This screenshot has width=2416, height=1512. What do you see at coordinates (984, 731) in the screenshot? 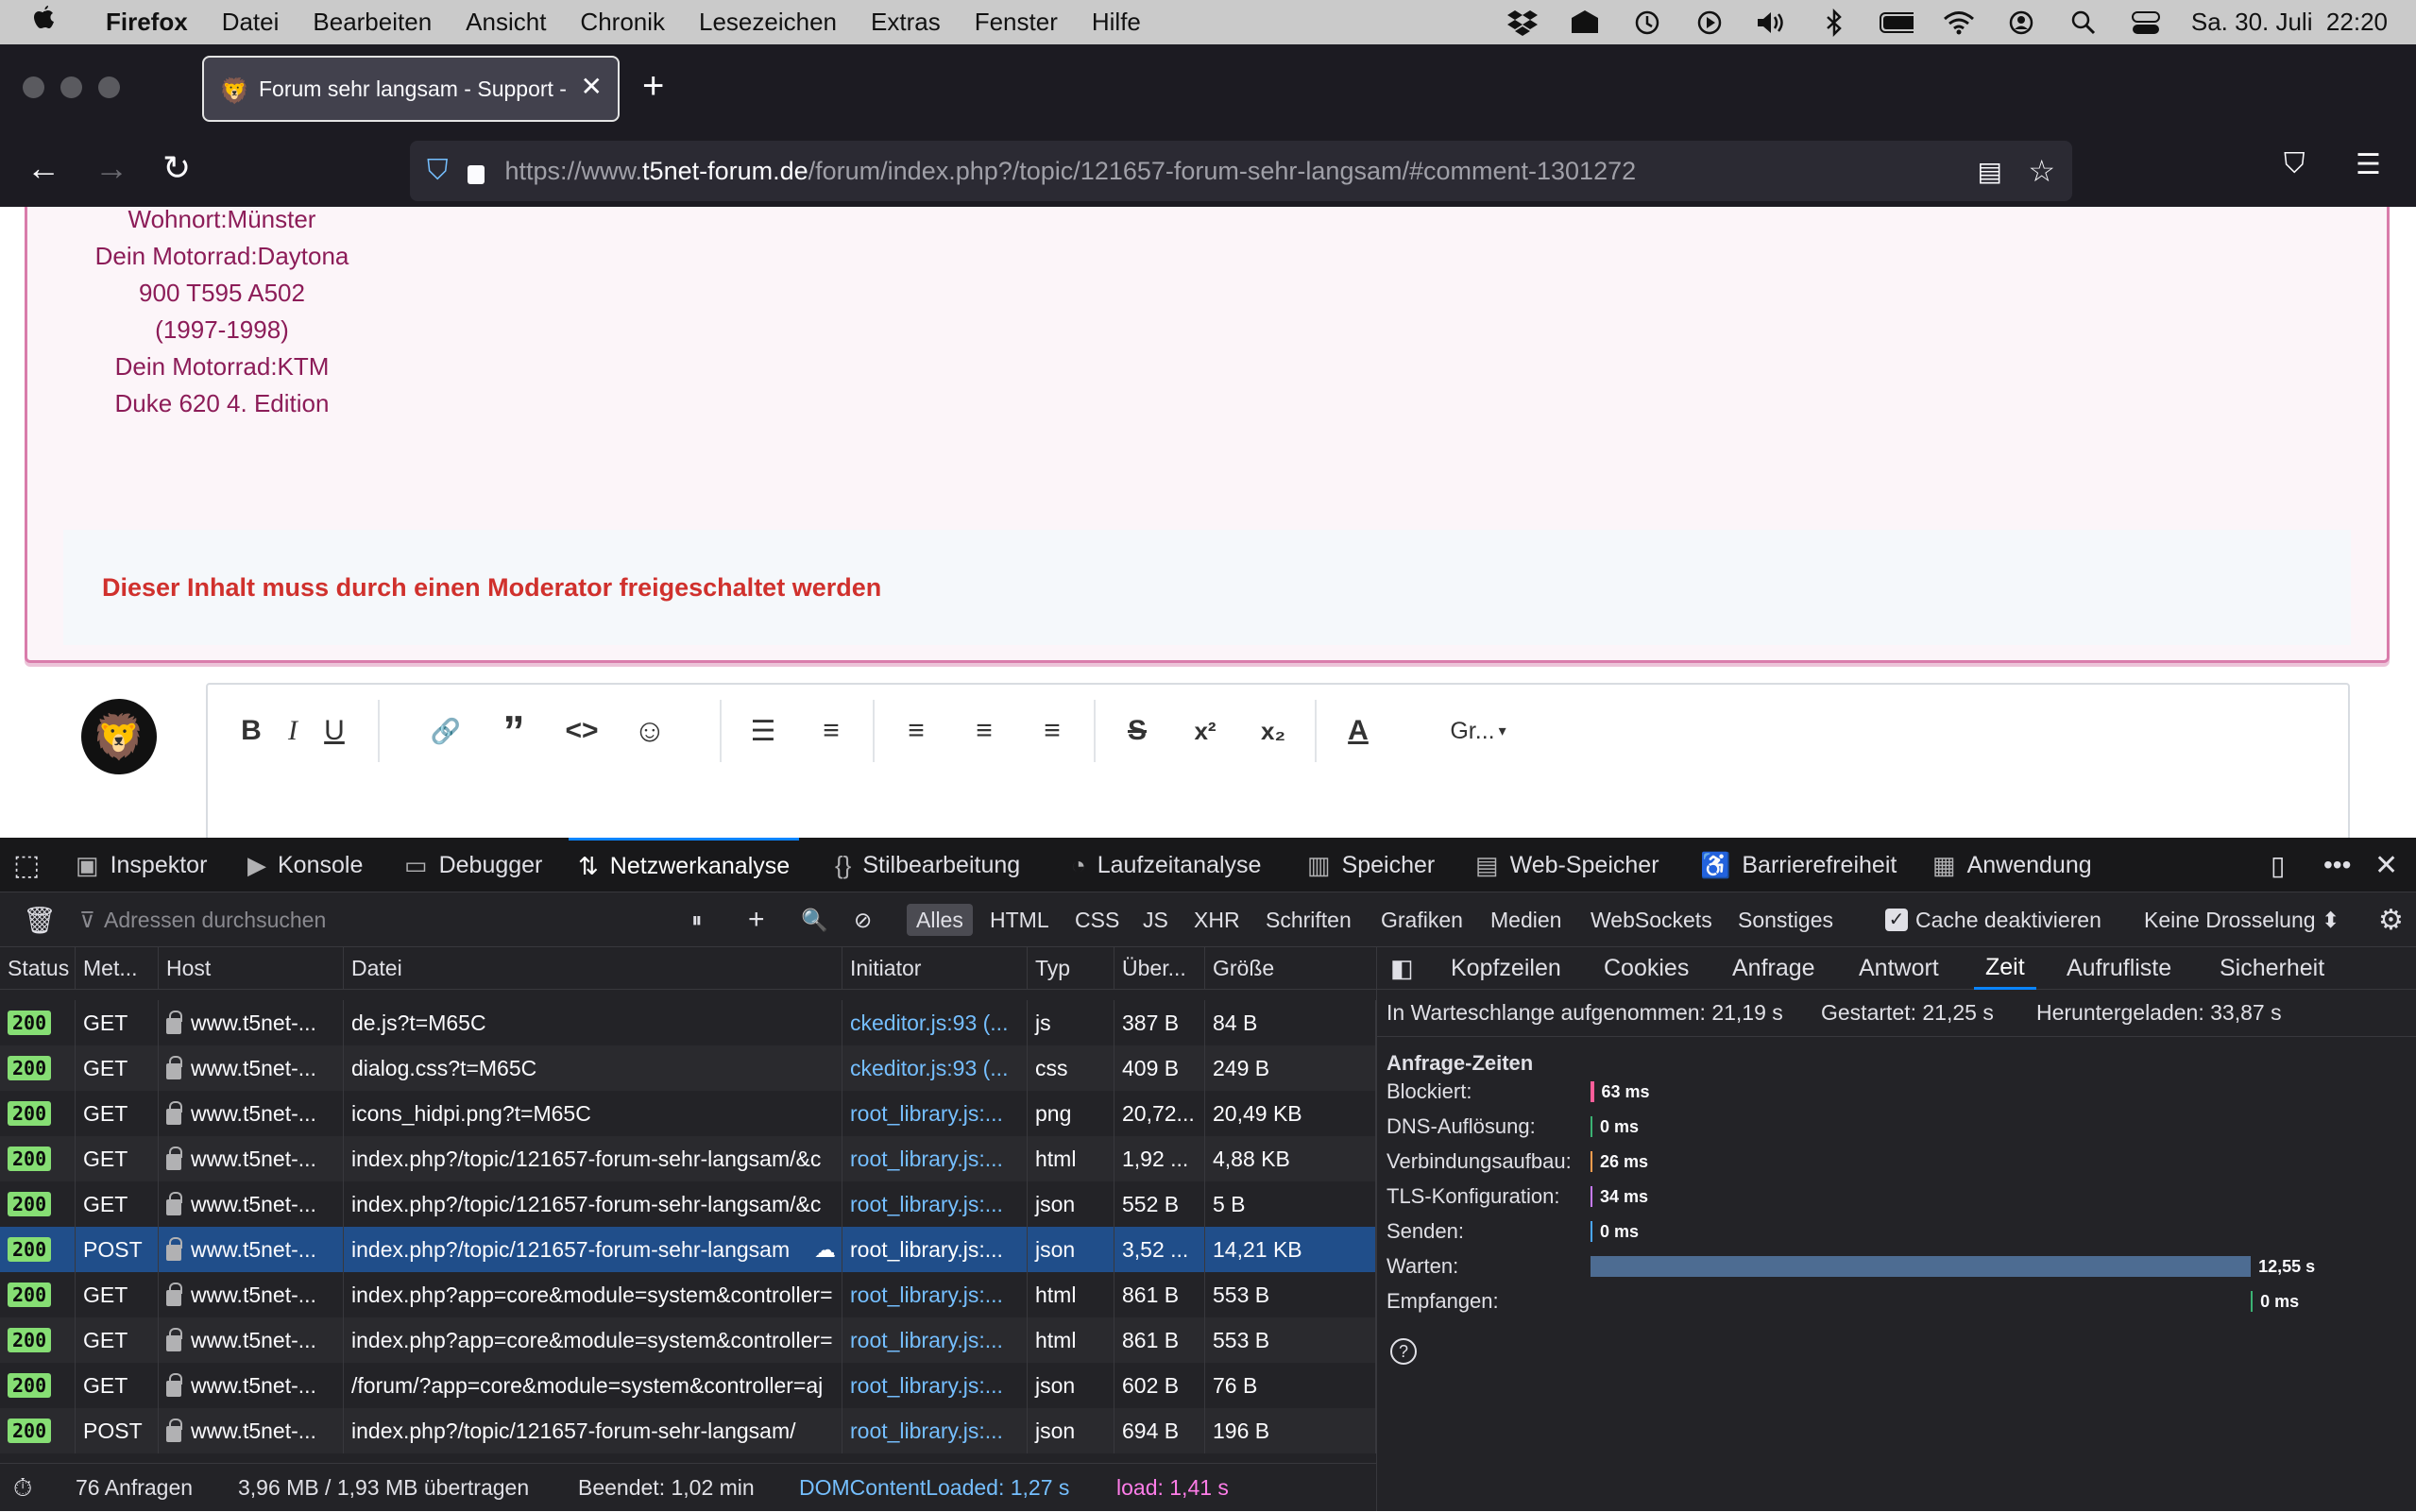
I see `align-center-button: ≡` at bounding box center [984, 731].